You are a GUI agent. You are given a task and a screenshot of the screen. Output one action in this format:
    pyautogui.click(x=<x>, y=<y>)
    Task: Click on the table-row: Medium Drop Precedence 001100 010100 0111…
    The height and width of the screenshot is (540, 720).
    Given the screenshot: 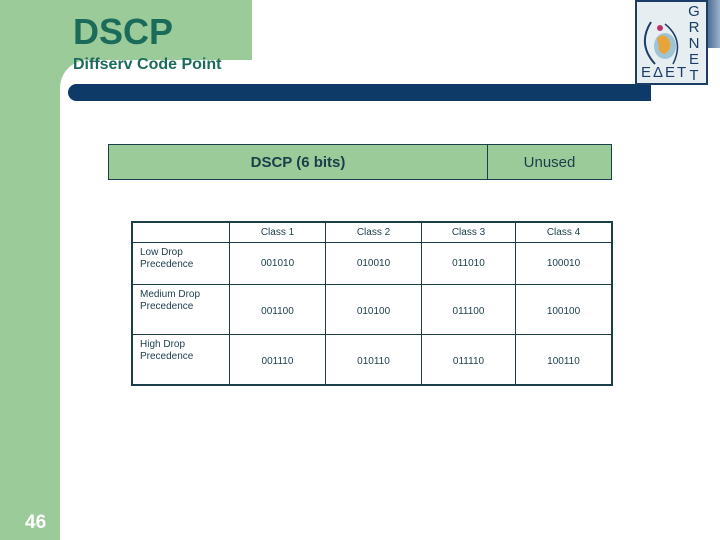 What is the action you would take?
    pyautogui.click(x=372, y=309)
    